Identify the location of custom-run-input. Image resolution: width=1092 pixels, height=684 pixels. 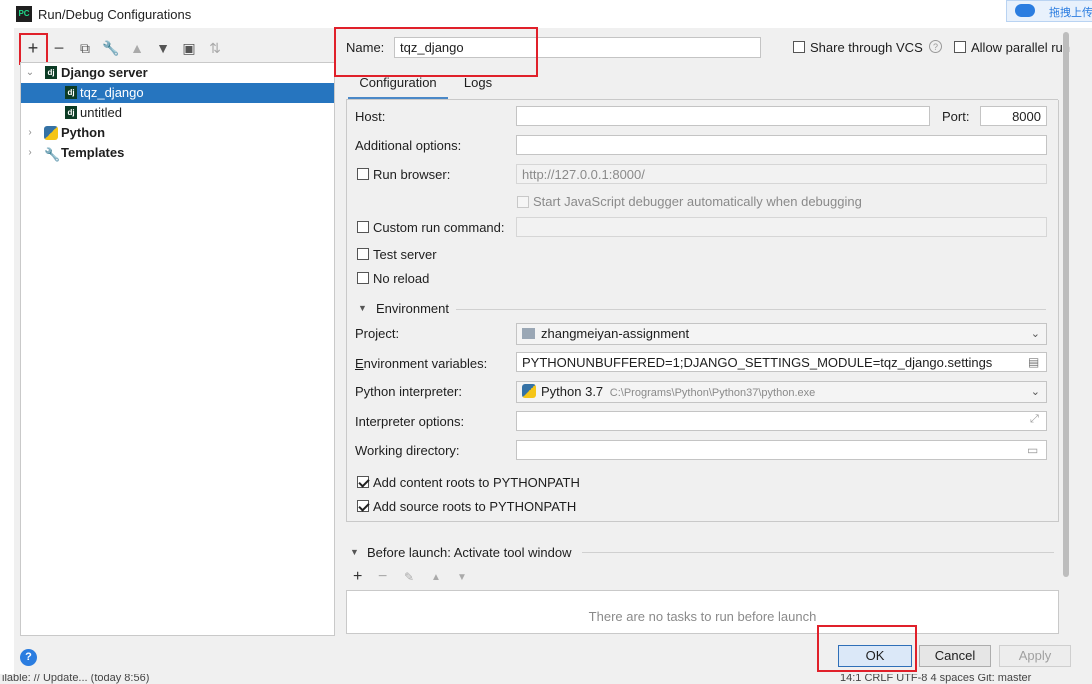
(781, 227).